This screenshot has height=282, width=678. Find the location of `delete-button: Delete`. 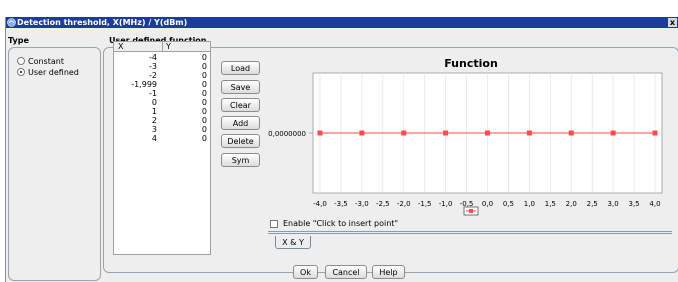

delete-button: Delete is located at coordinates (240, 141).